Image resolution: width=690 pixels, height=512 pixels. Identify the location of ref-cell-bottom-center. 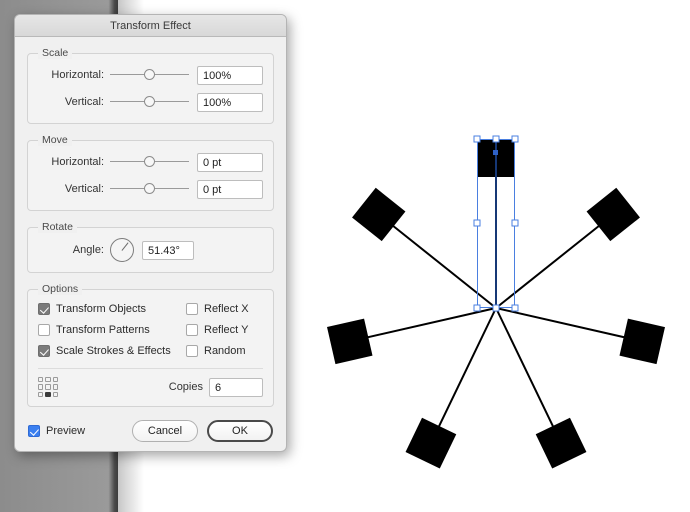
(48, 394).